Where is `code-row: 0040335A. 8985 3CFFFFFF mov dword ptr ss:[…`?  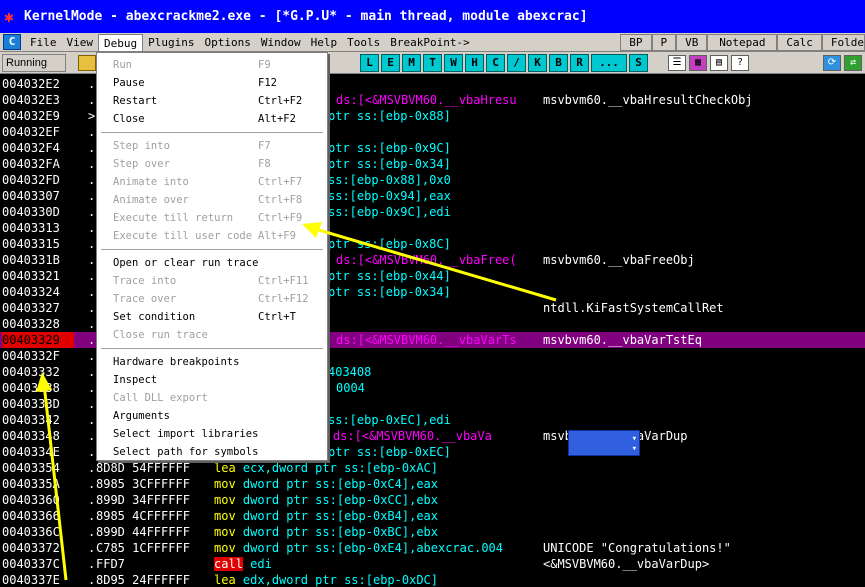 code-row: 0040335A. 8985 3CFFFFFF mov dword ptr ss:[… is located at coordinates (432, 484).